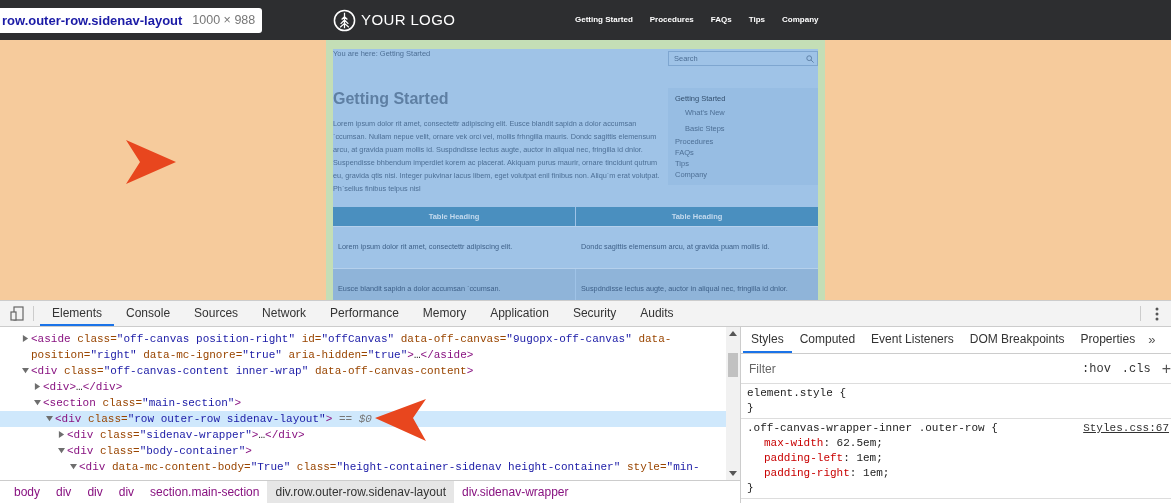 The width and height of the screenshot is (1171, 503). Describe the element at coordinates (800, 20) in the screenshot. I see `nav-link: Company` at that location.